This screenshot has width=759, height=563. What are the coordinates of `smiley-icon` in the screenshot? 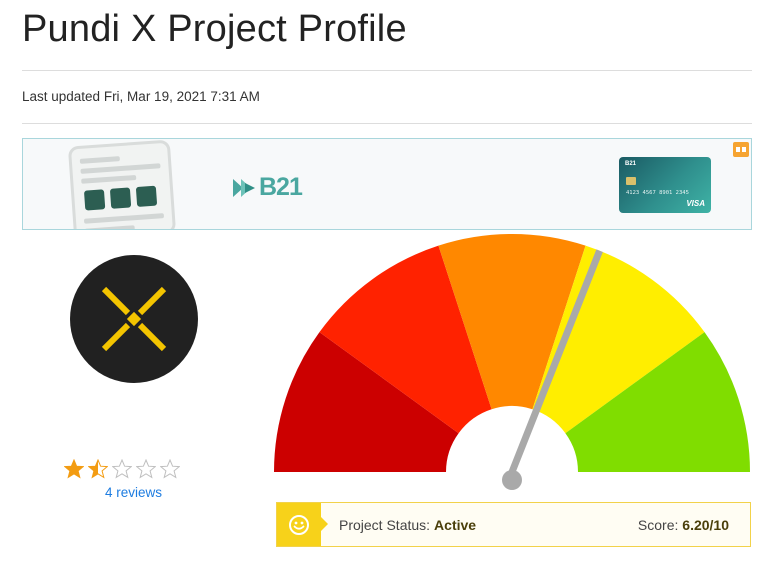 It's located at (302, 524).